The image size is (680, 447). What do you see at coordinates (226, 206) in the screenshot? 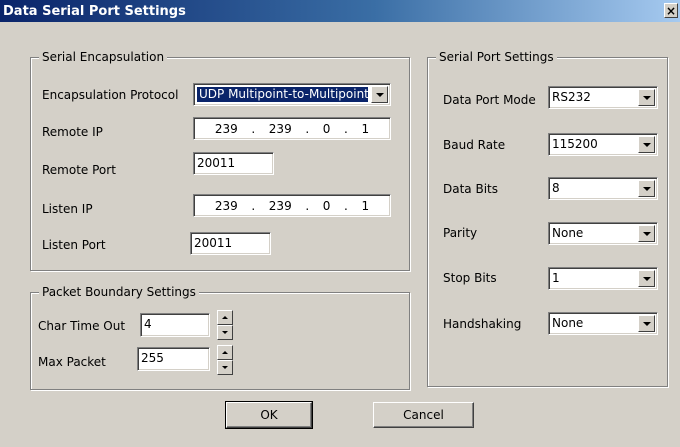
I see `listen-ip-octet-1: 239` at bounding box center [226, 206].